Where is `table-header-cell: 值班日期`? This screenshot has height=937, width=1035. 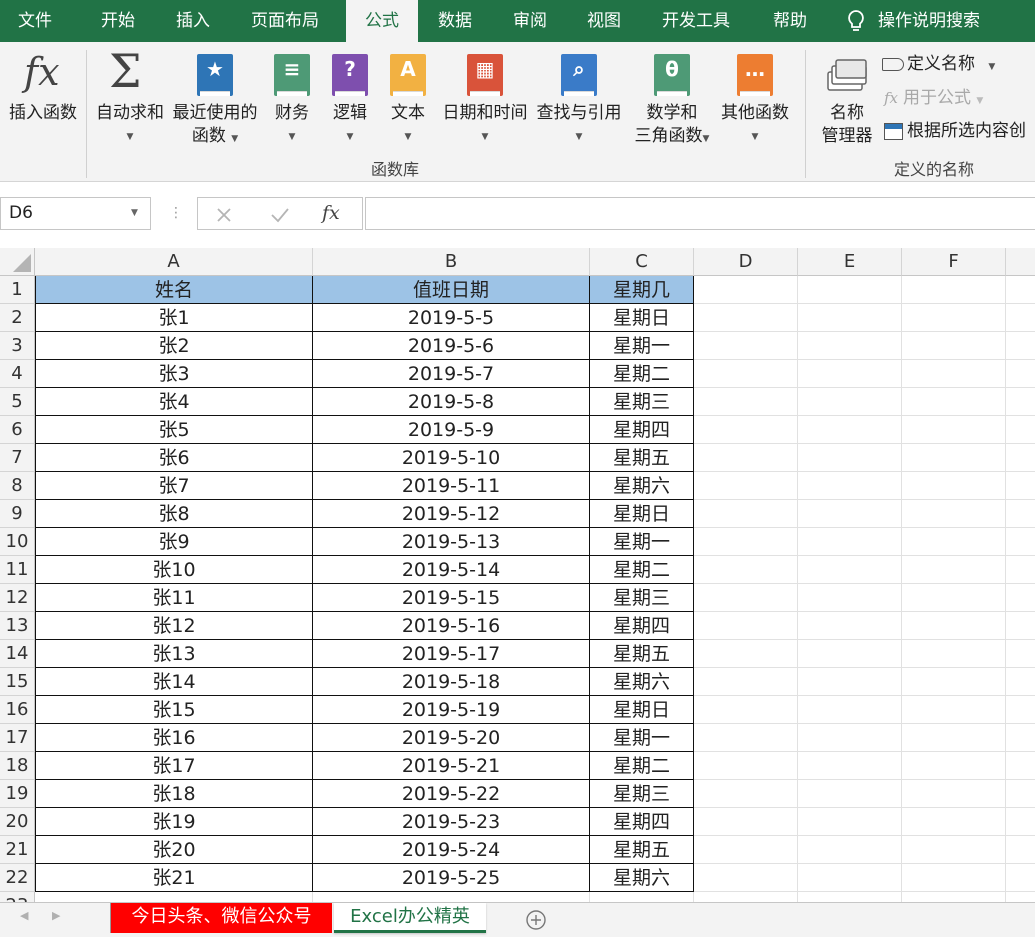
table-header-cell: 值班日期 is located at coordinates (451, 290).